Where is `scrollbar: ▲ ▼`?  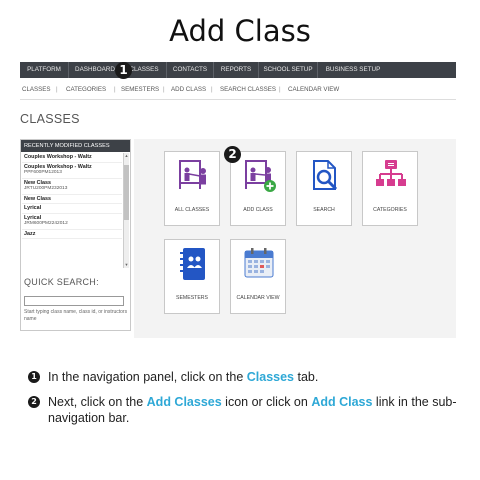 scrollbar: ▲ ▼ is located at coordinates (126, 210).